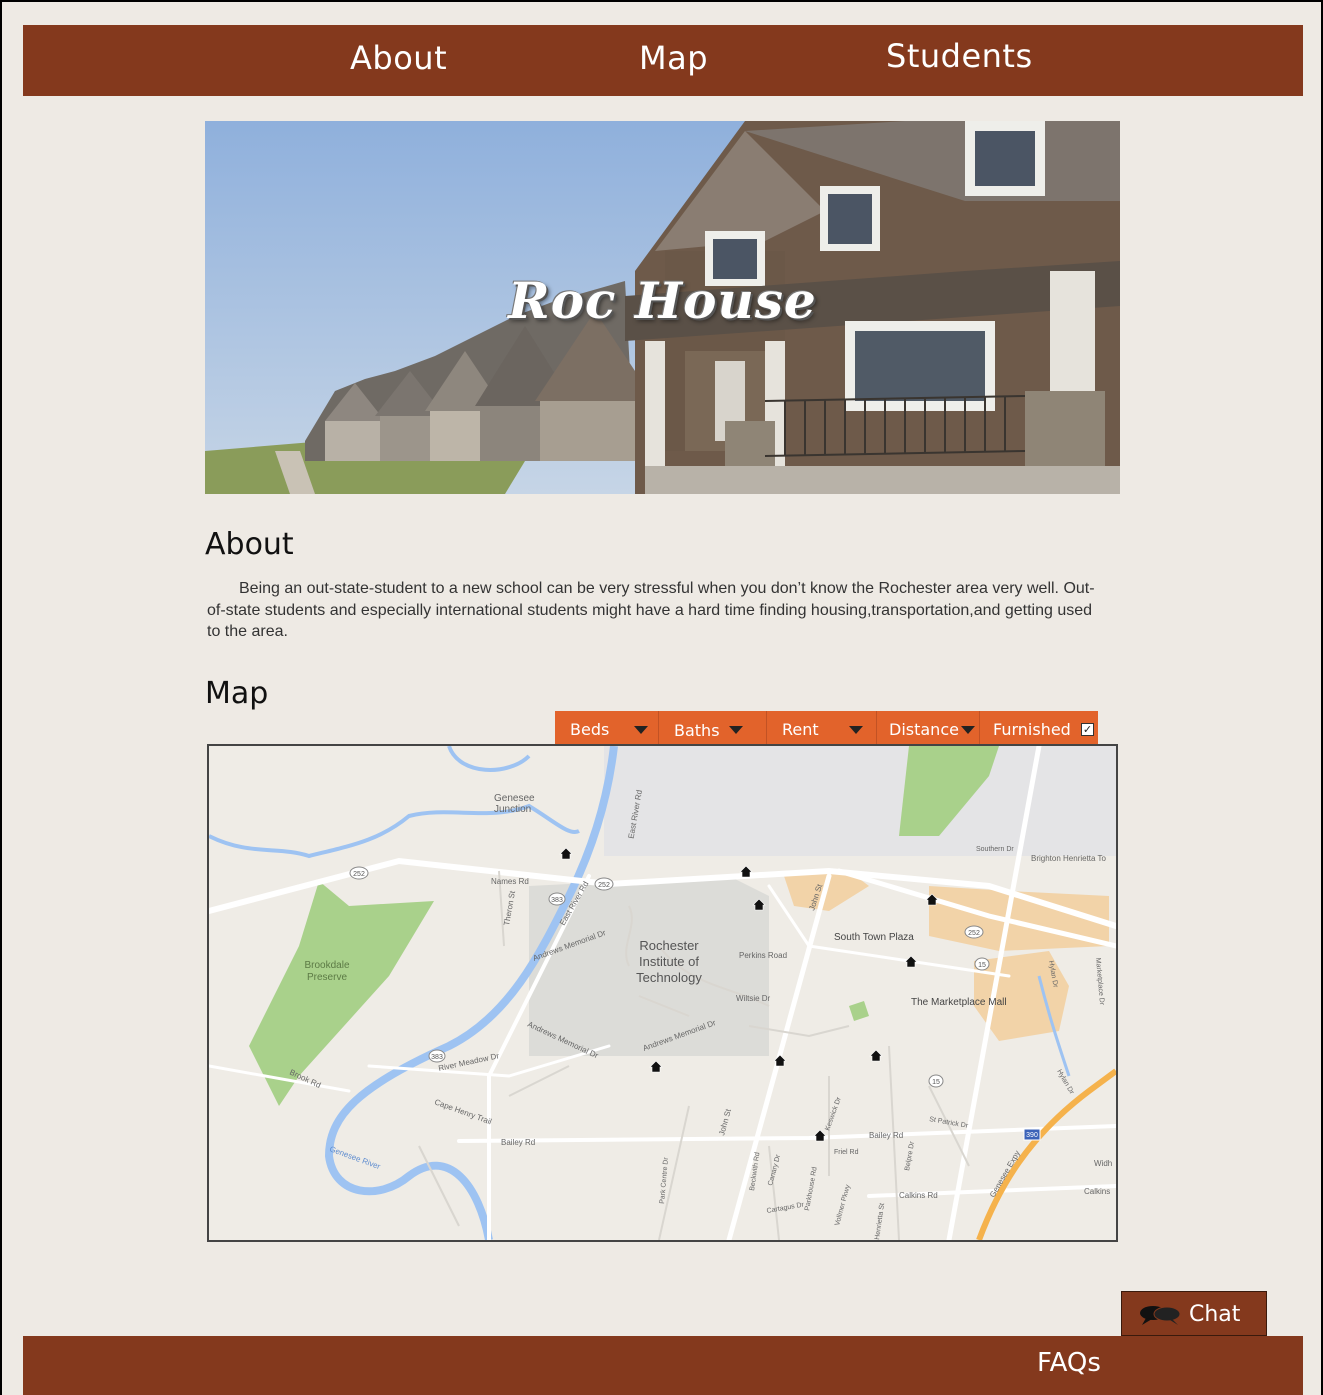 The image size is (1323, 1395). I want to click on label-bailey-rd-east: Bailey Rd, so click(886, 1135).